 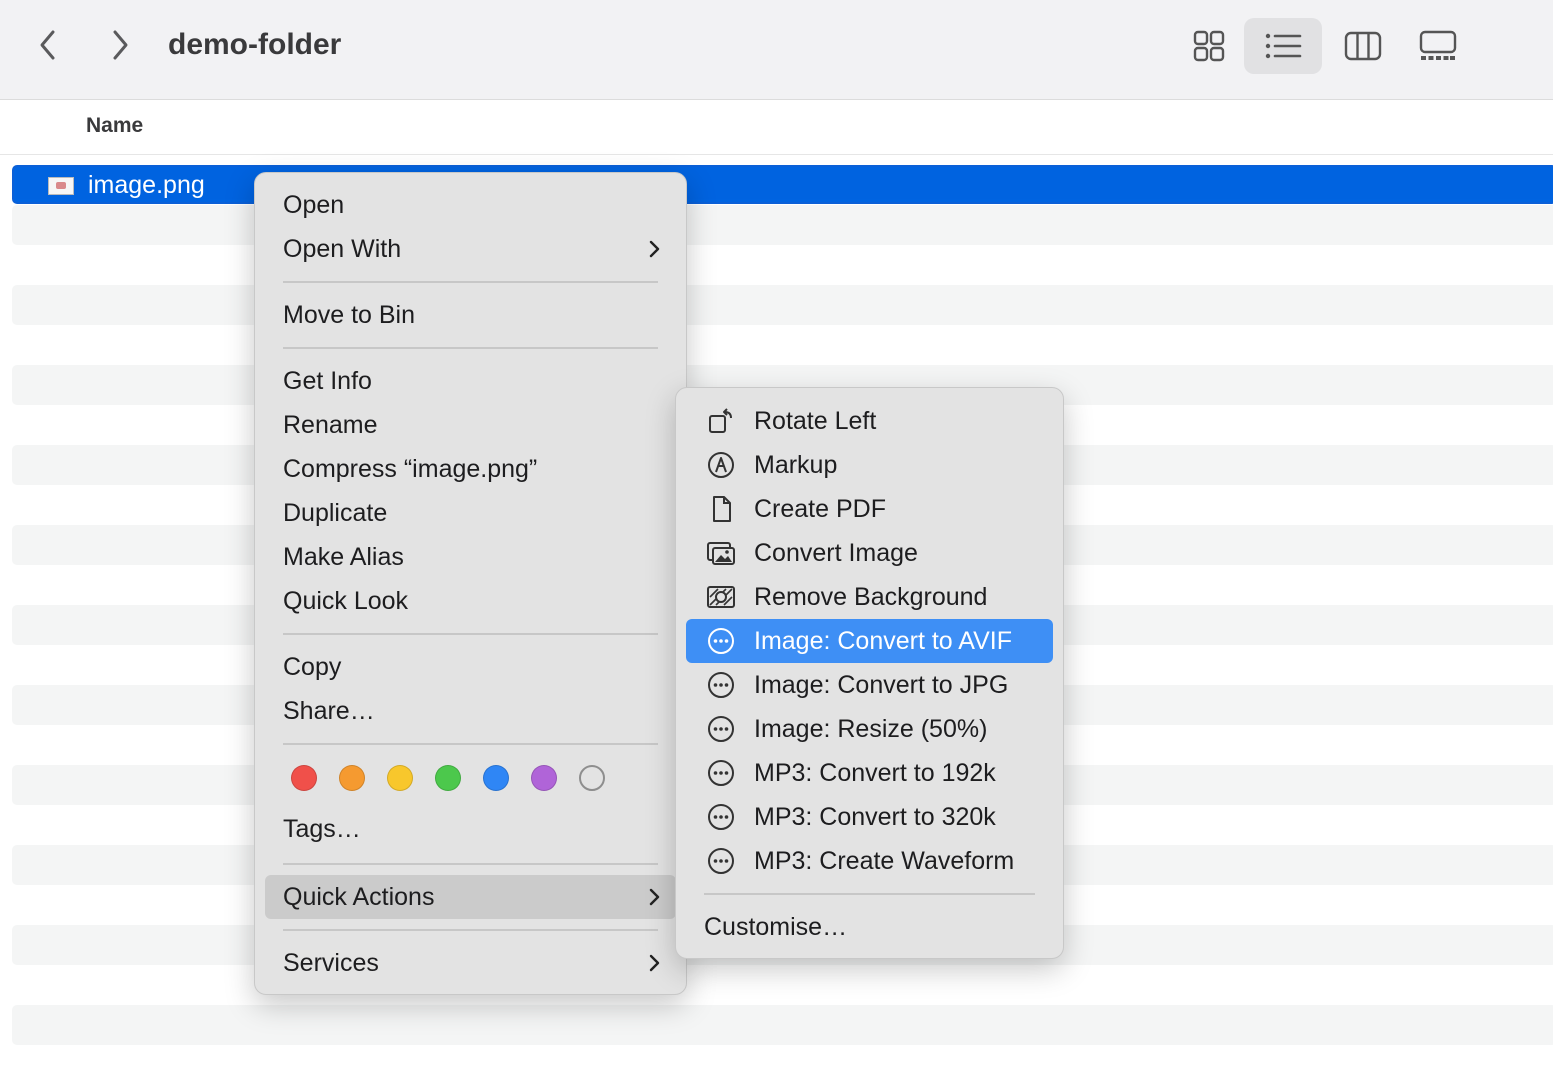 I want to click on quick-action-convert-jpg: Image: Convert to JPG, so click(x=869, y=685).